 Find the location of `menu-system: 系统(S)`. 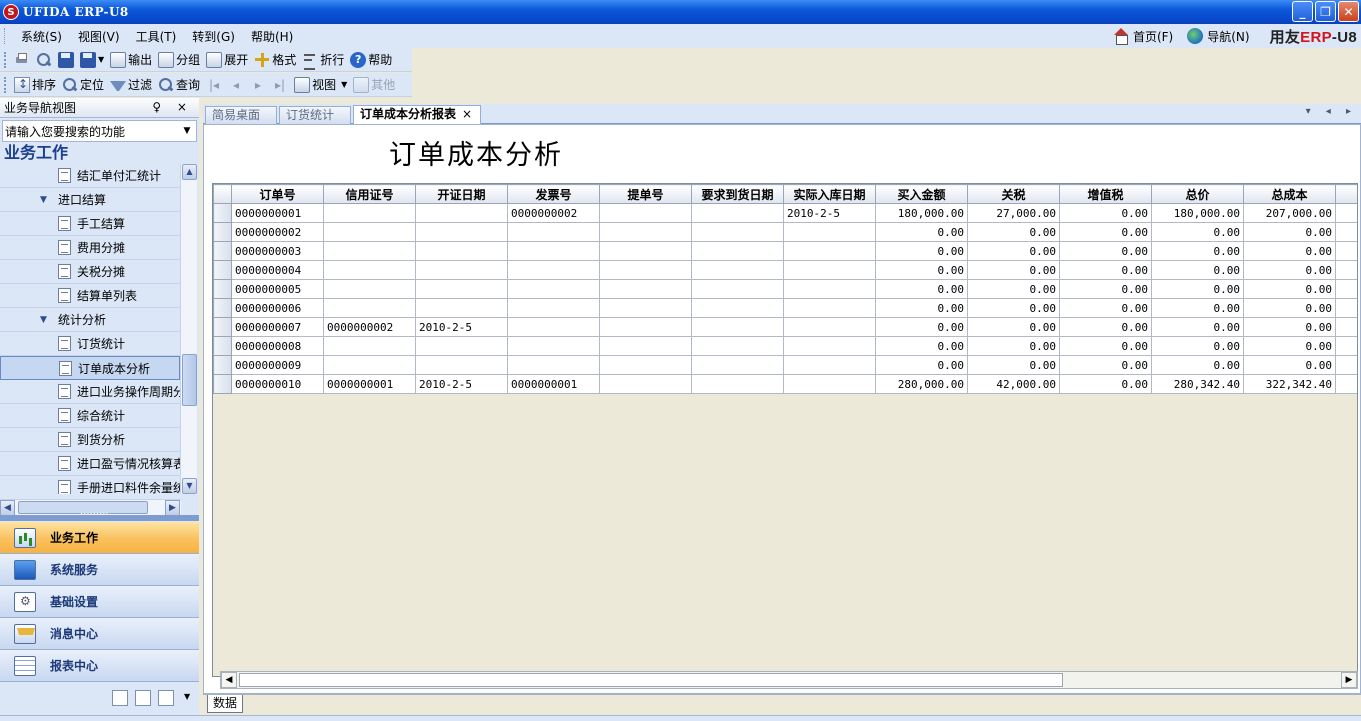

menu-system: 系统(S) is located at coordinates (41, 36).